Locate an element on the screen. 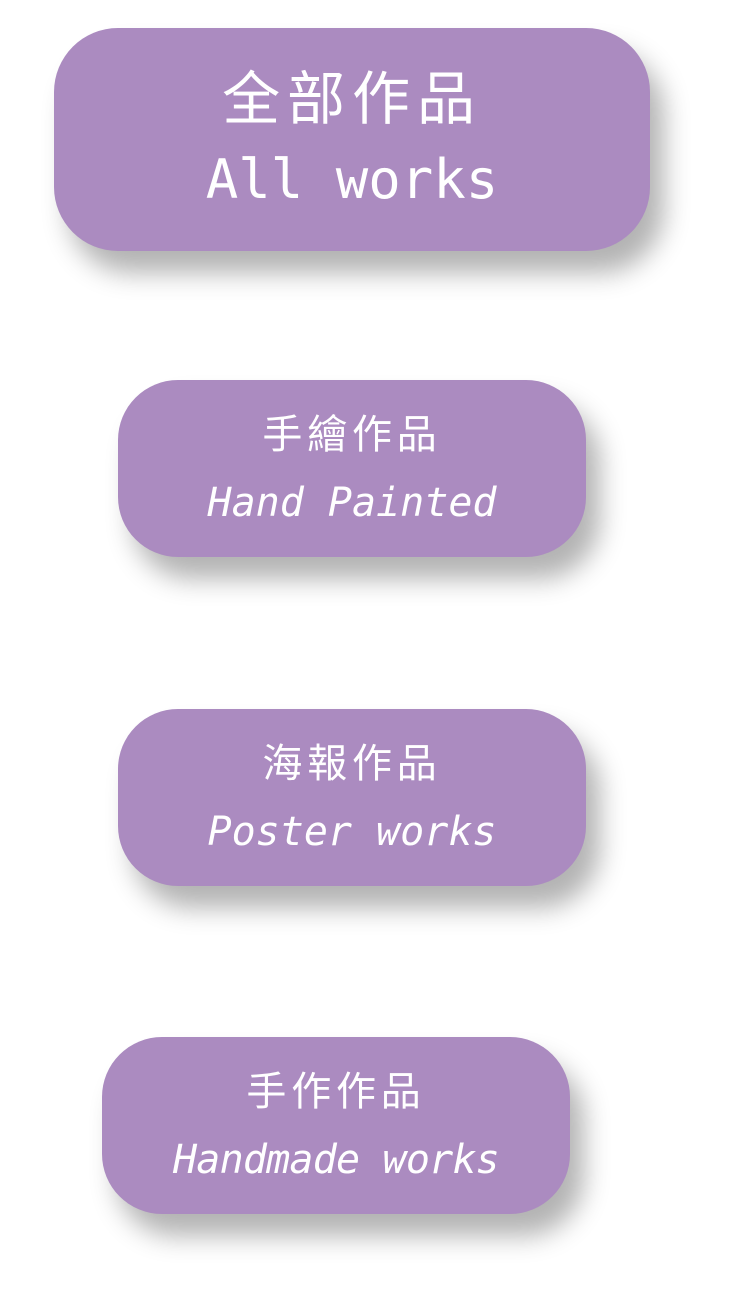  poster-works-en-label: Poster works is located at coordinates (352, 831).